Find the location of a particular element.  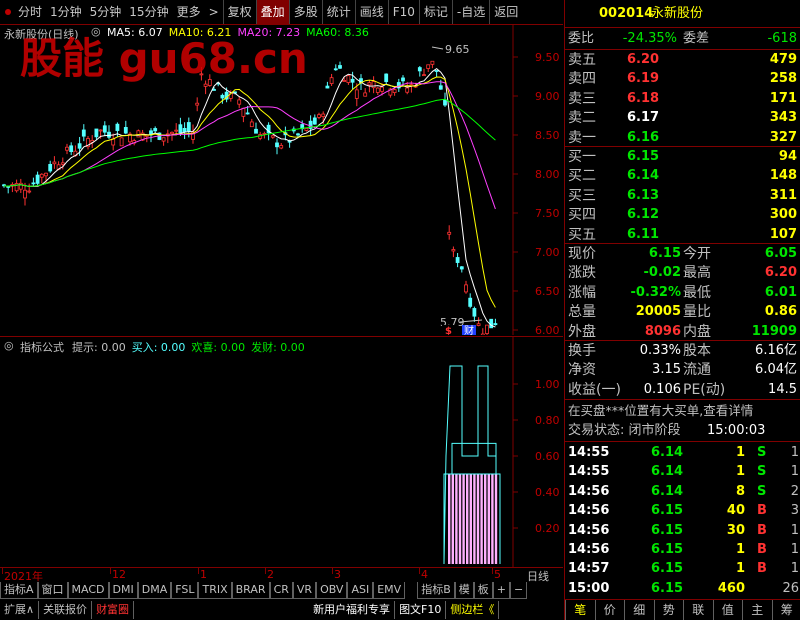

panel-tab-0: 笔 is located at coordinates (580, 610).